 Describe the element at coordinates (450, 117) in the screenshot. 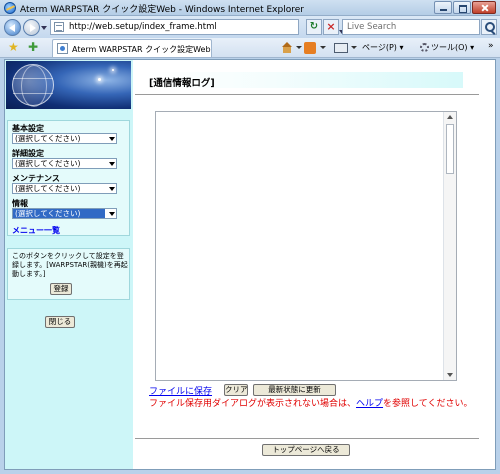

I see `scroll-up-icon` at that location.